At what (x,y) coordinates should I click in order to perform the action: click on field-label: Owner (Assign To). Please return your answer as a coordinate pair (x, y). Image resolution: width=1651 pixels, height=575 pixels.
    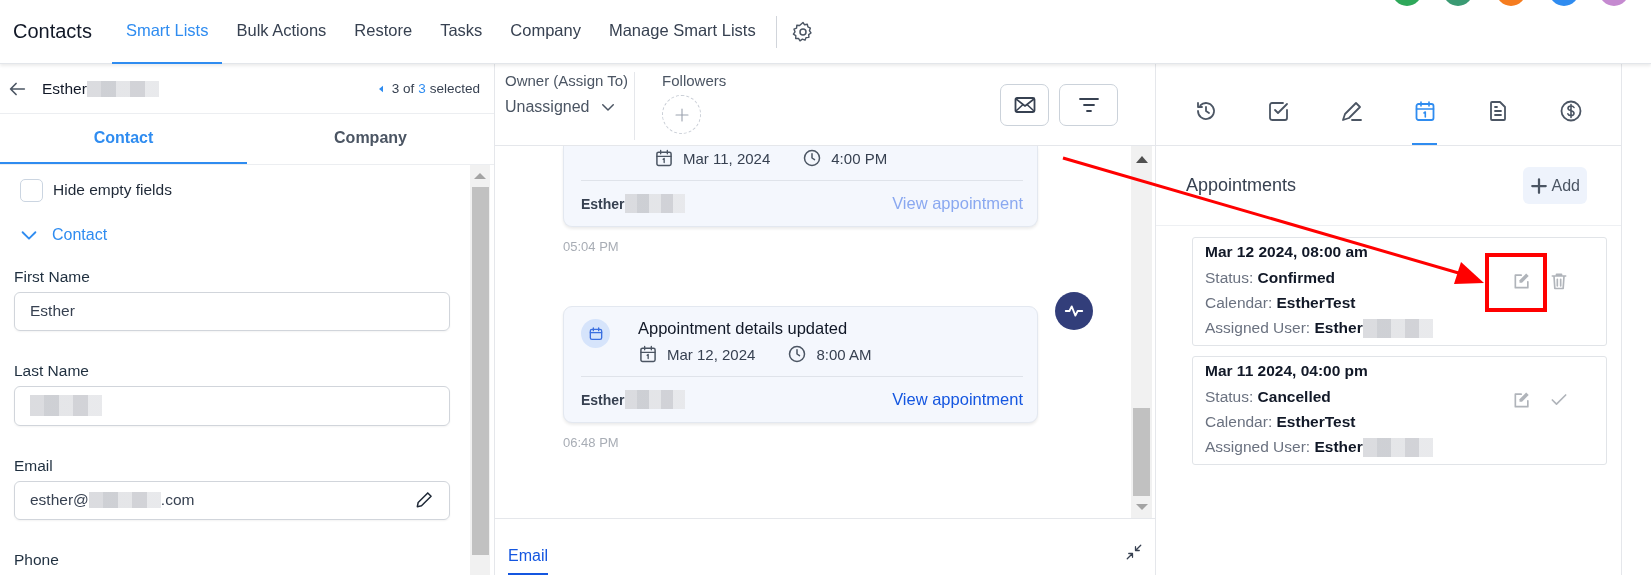
    Looking at the image, I should click on (567, 80).